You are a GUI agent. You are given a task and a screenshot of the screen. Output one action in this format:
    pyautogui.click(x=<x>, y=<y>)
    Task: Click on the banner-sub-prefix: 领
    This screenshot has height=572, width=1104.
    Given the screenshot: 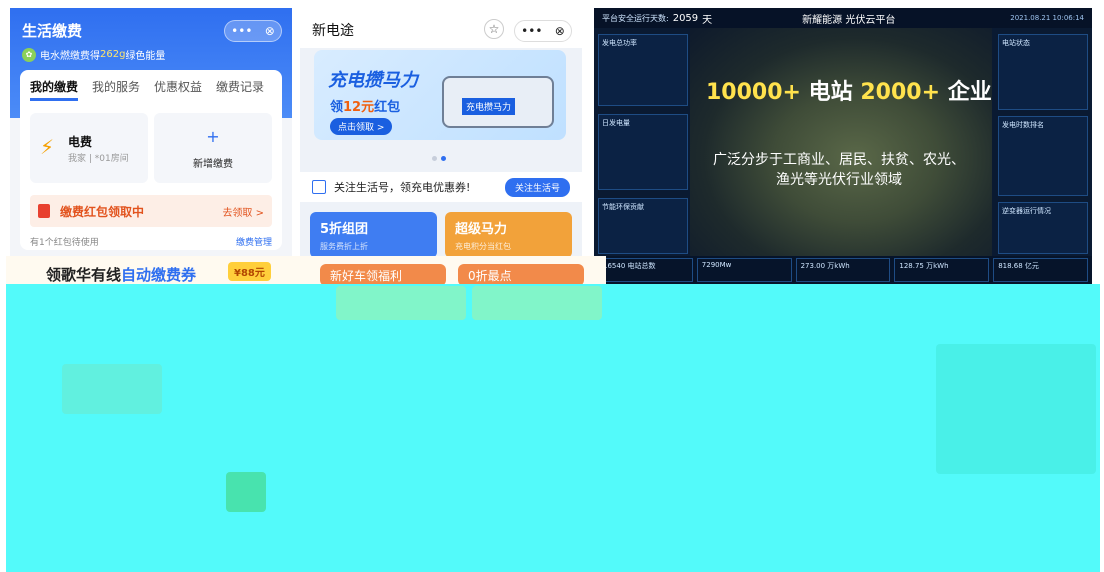 What is the action you would take?
    pyautogui.click(x=337, y=107)
    